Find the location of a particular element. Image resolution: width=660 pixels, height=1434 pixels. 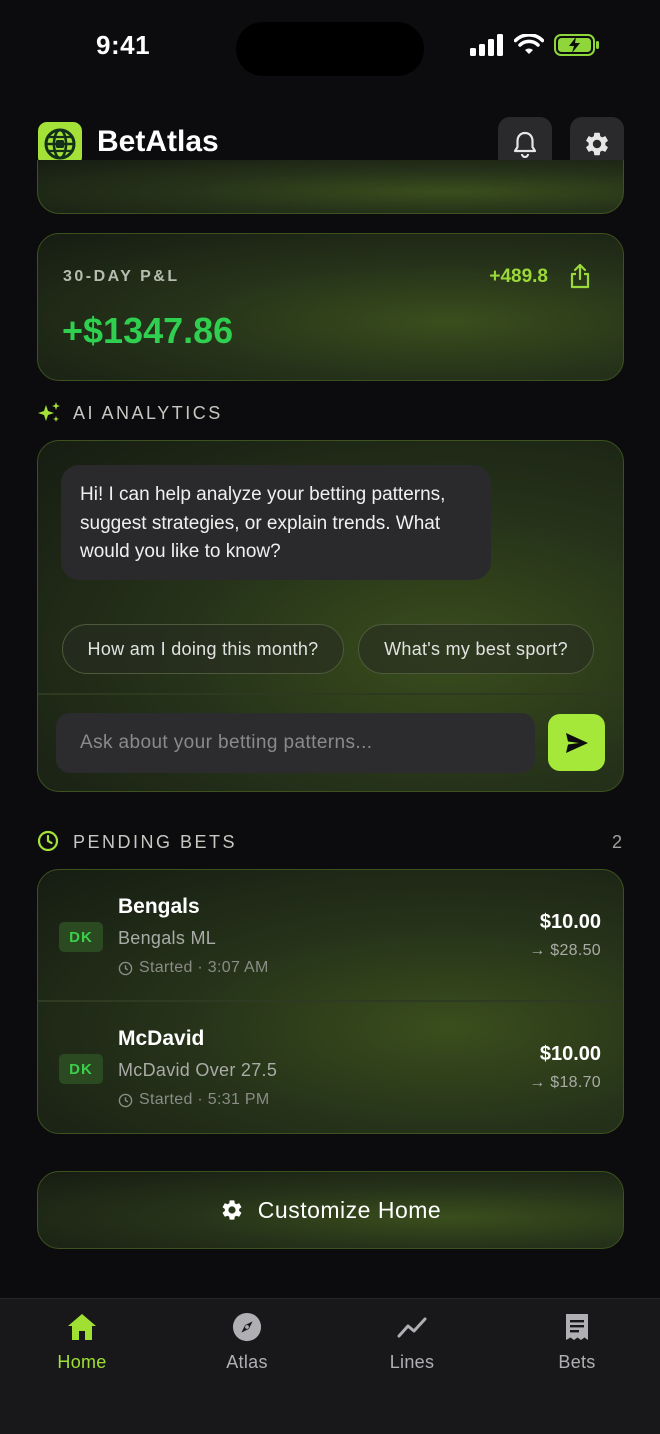

ai-chat-input is located at coordinates (295, 743).